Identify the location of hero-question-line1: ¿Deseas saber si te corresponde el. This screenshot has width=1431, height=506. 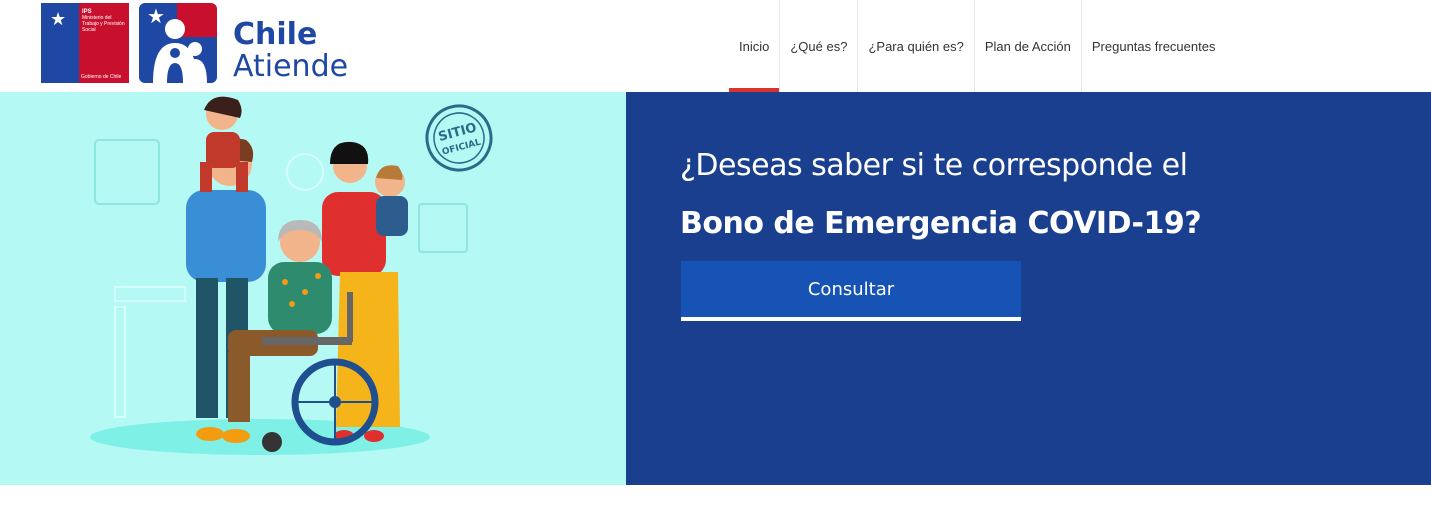
(934, 165).